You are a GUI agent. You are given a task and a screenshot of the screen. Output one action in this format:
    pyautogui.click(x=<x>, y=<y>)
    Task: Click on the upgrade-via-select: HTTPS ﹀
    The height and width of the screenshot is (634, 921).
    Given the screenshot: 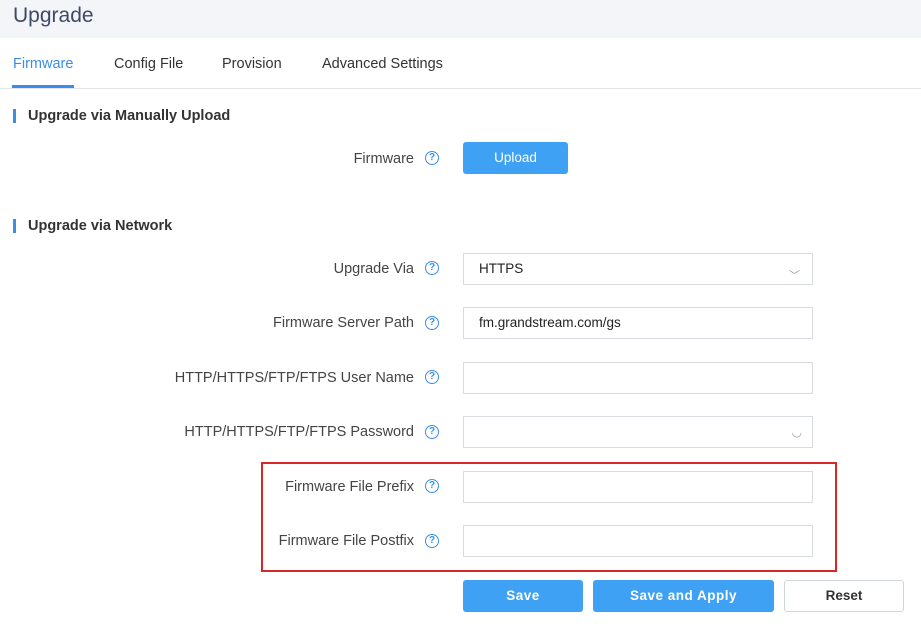 What is the action you would take?
    pyautogui.click(x=638, y=269)
    